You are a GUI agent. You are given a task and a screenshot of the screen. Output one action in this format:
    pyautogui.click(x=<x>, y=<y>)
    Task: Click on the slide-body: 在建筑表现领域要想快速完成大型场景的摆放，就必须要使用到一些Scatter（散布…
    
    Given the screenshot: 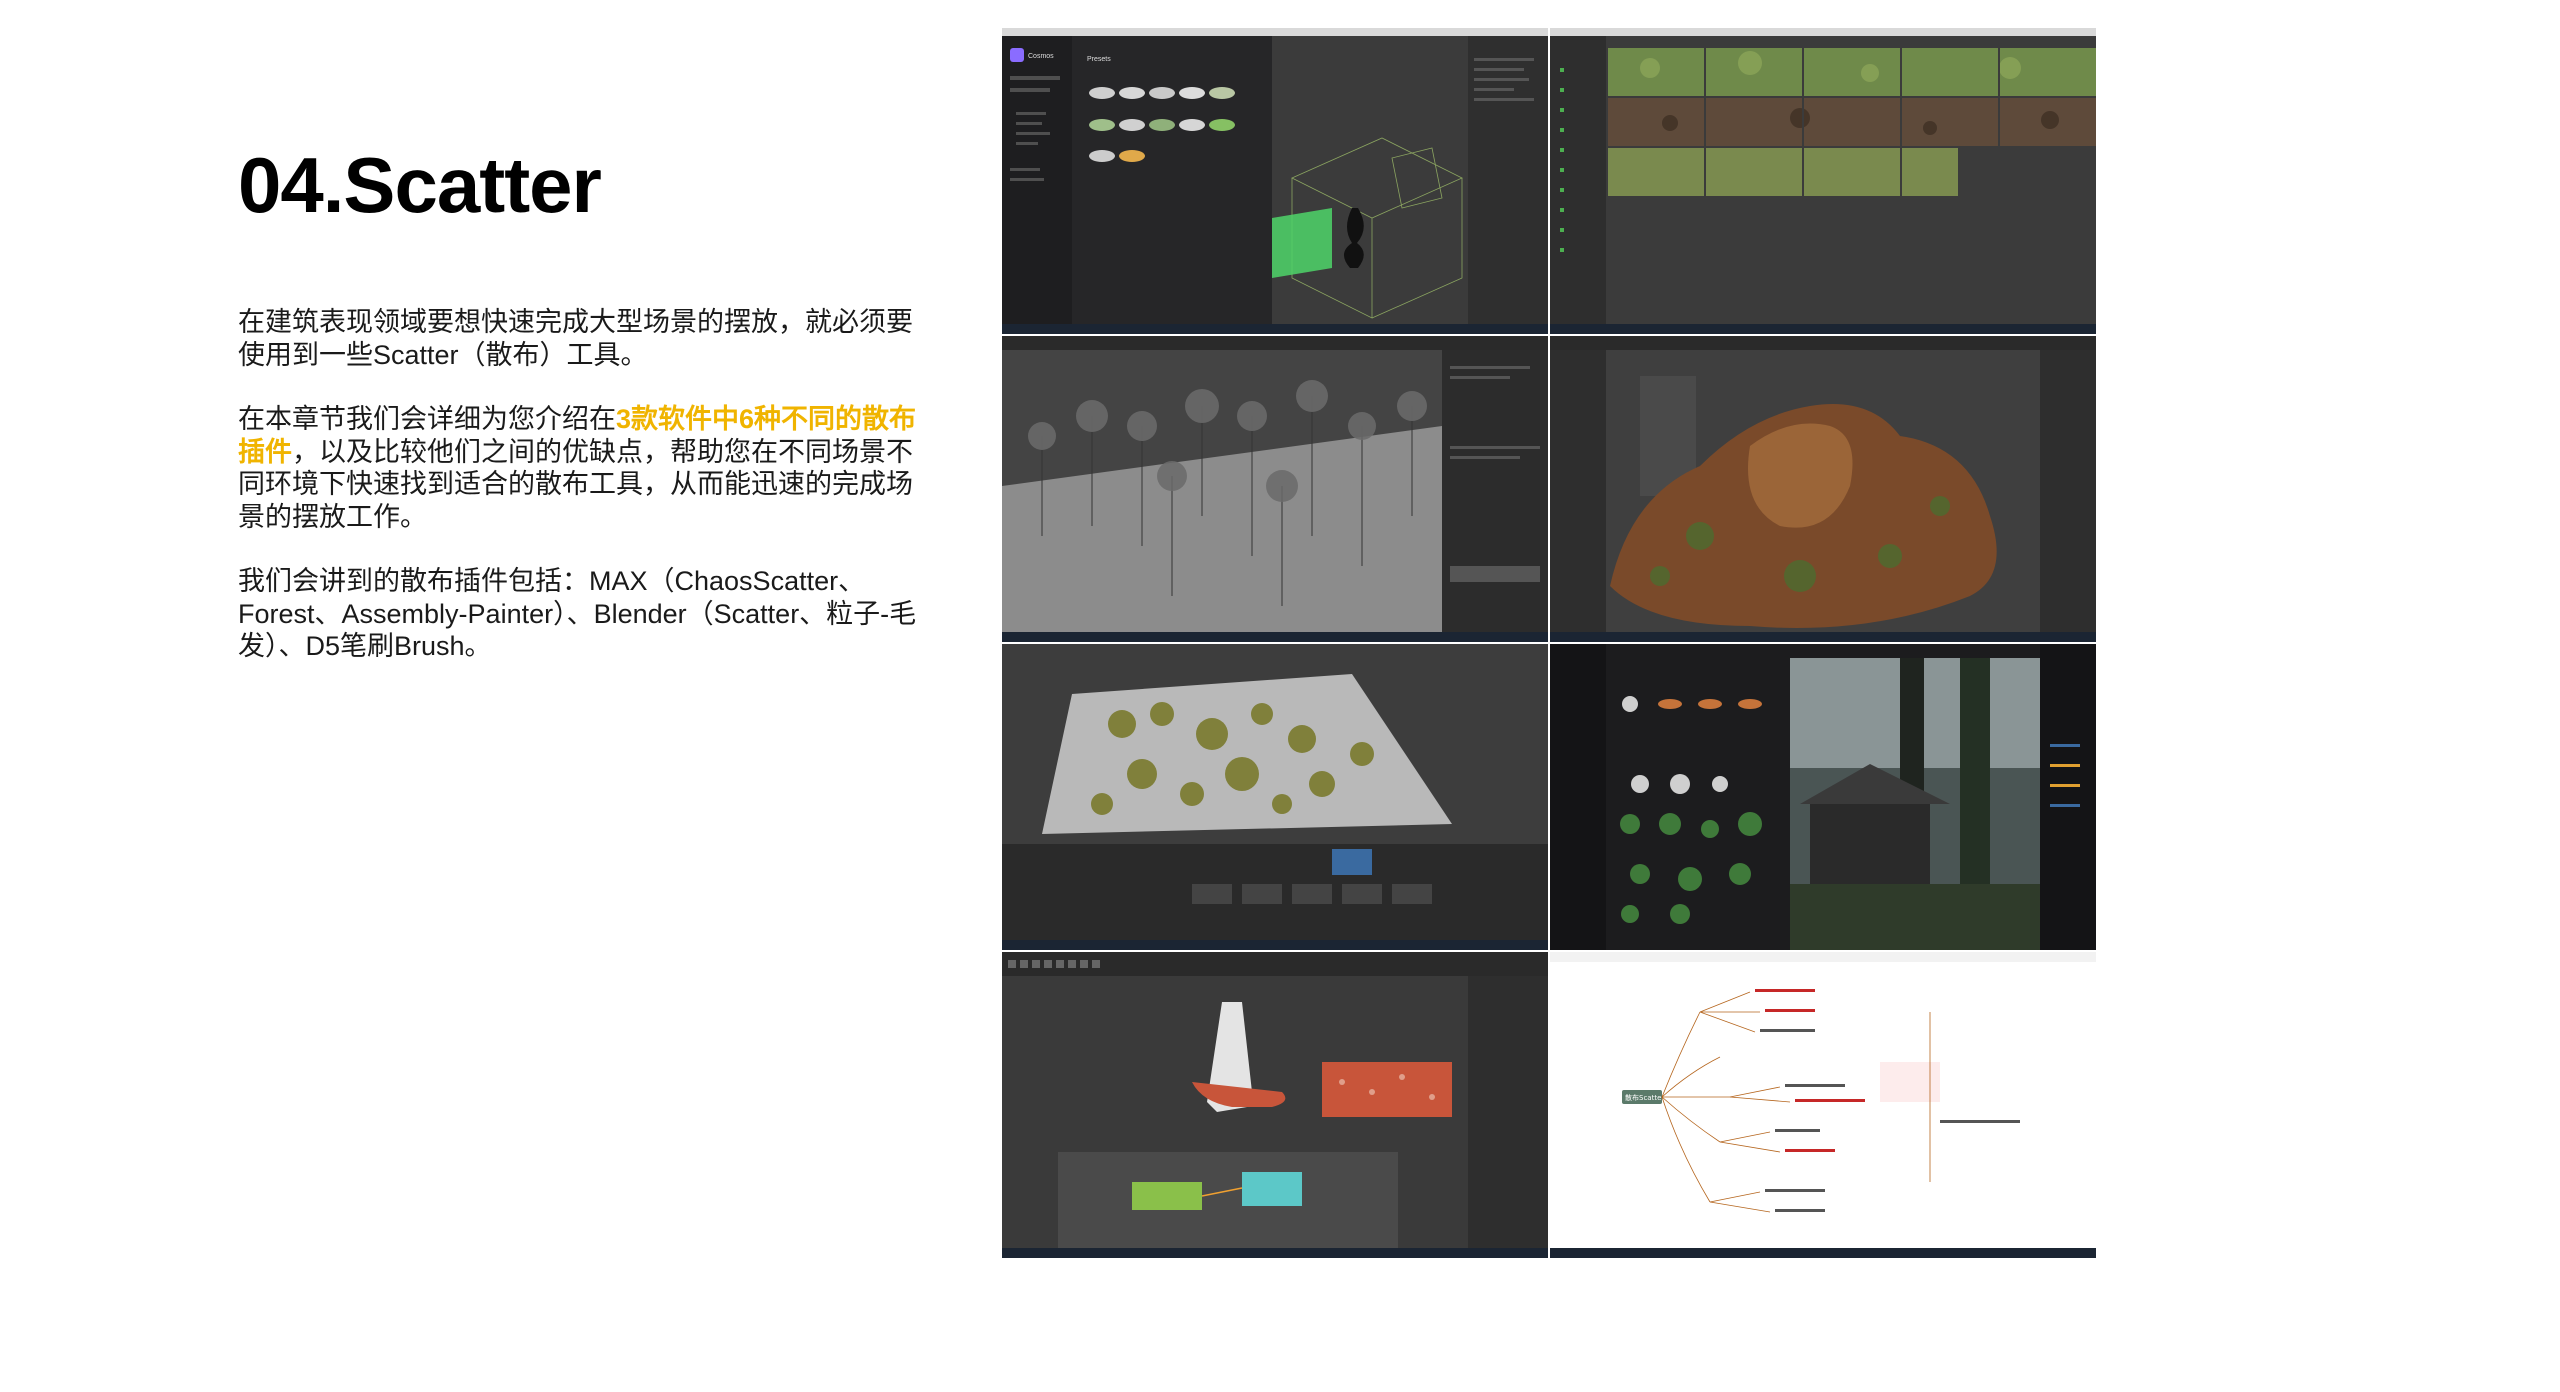 What is the action you would take?
    pyautogui.click(x=578, y=500)
    